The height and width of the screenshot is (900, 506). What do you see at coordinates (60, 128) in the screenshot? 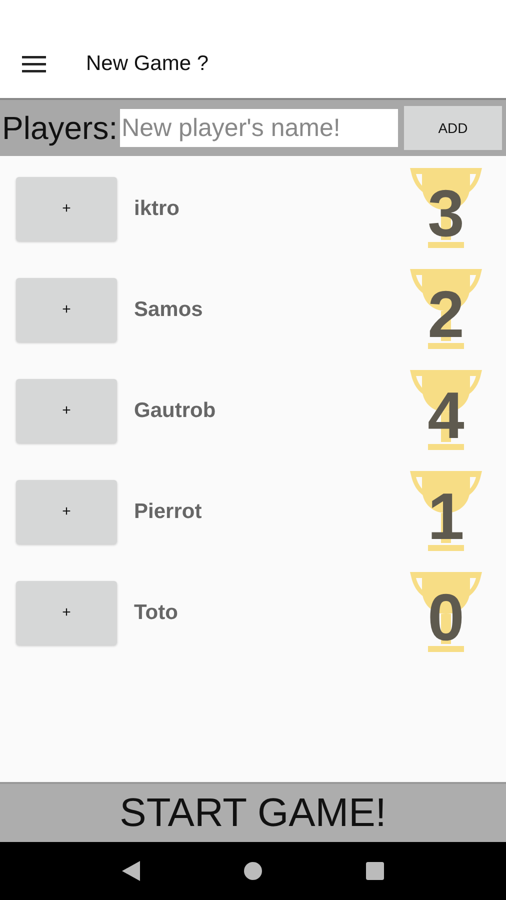
I see `players-label: Players:` at bounding box center [60, 128].